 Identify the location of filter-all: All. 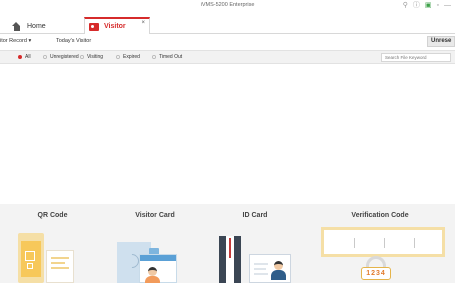
(24, 57).